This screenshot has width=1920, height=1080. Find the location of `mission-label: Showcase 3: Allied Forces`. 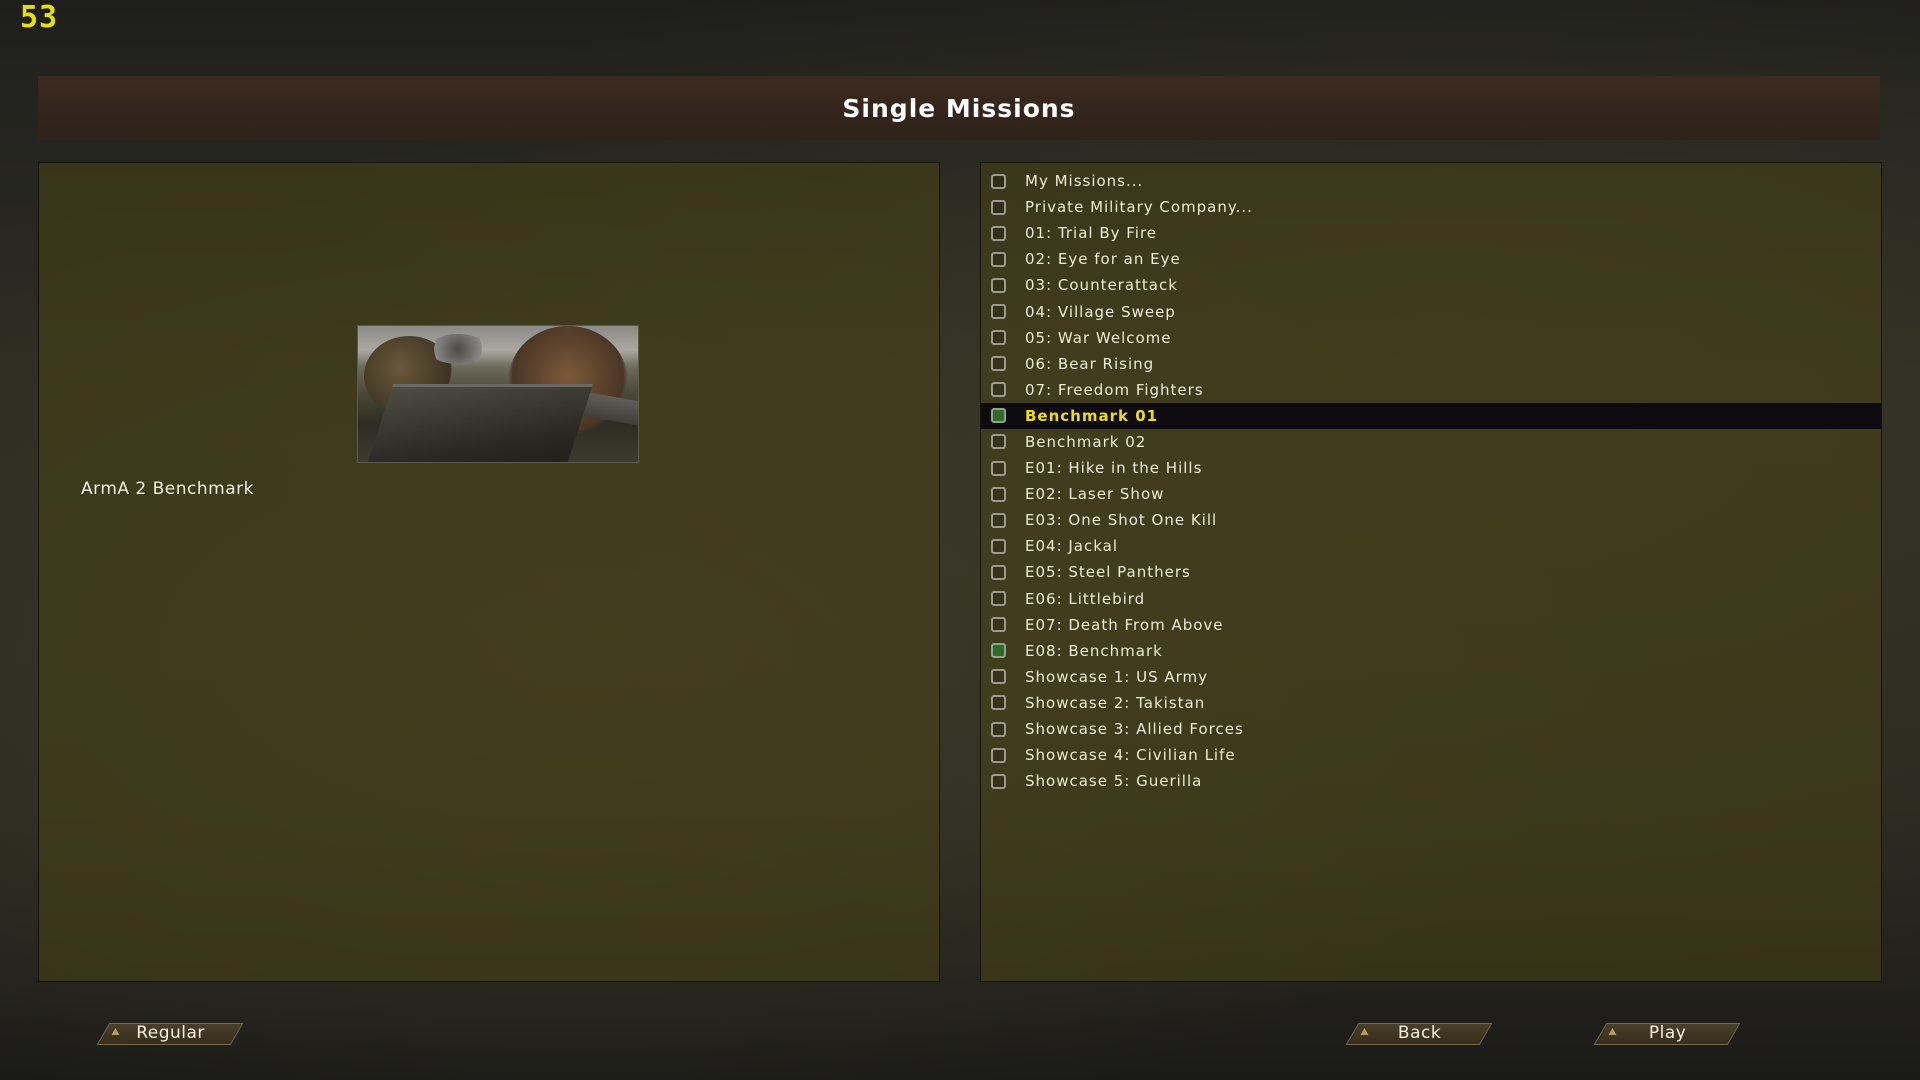

mission-label: Showcase 3: Allied Forces is located at coordinates (1134, 729).